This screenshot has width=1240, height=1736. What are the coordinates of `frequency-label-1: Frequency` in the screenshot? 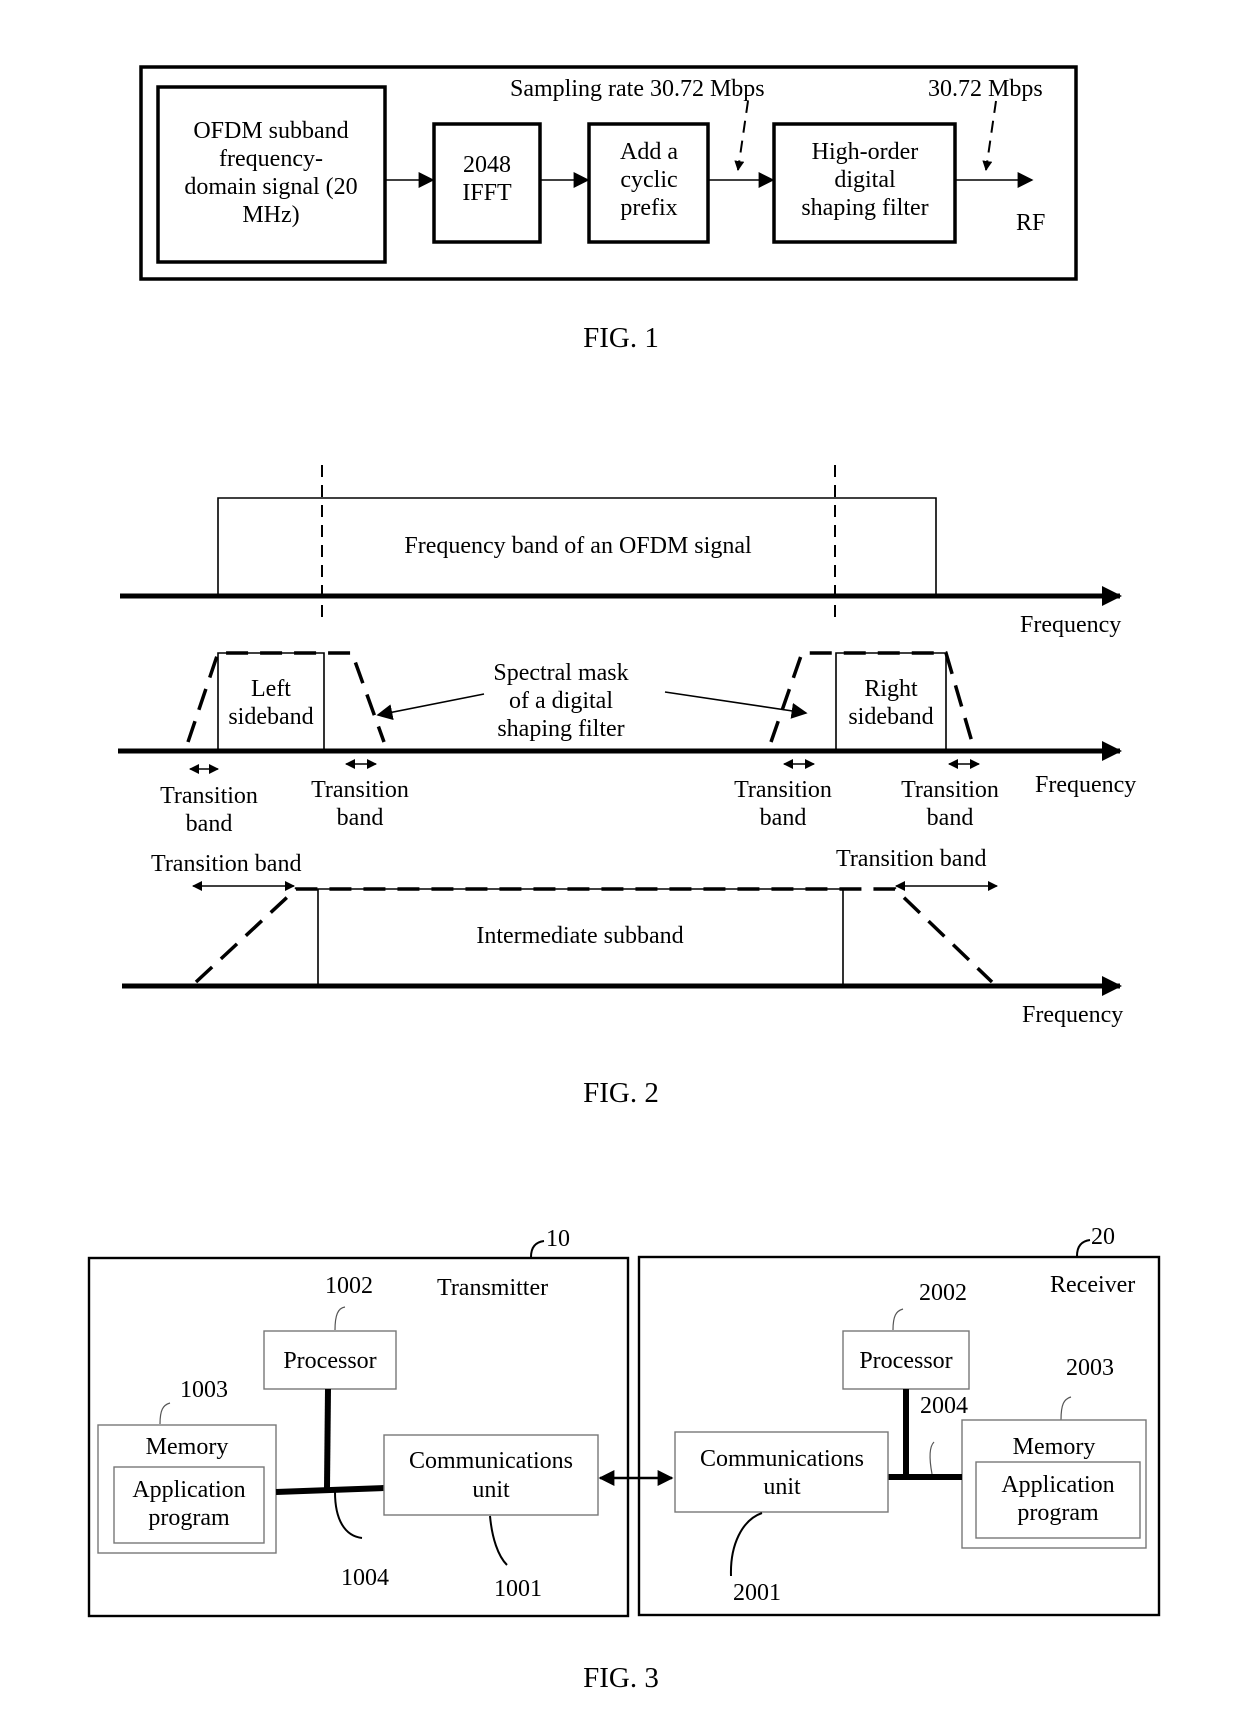 It's located at (1070, 625).